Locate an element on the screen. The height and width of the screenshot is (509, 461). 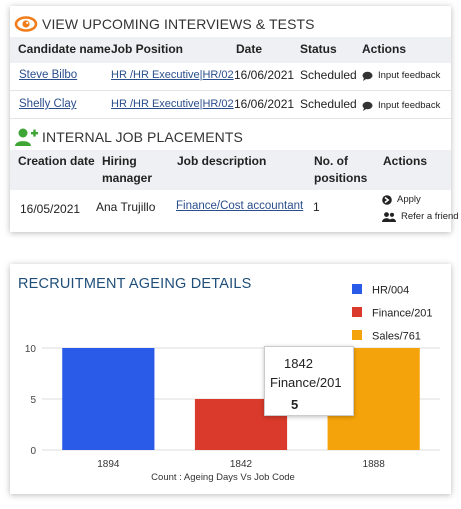
candidate-link: Steve Bilbo is located at coordinates (48, 75).